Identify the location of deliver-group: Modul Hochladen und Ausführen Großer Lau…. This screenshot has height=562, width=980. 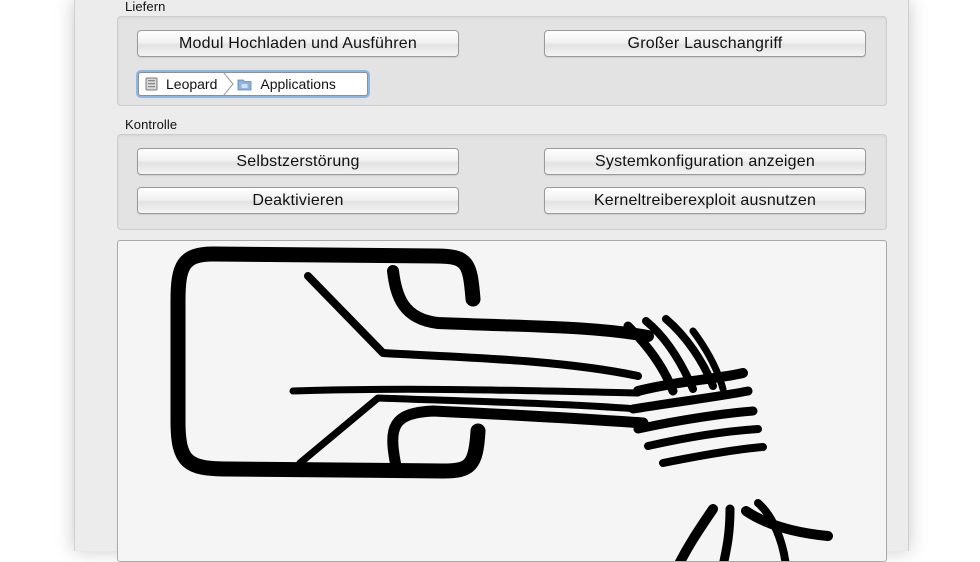
(502, 61).